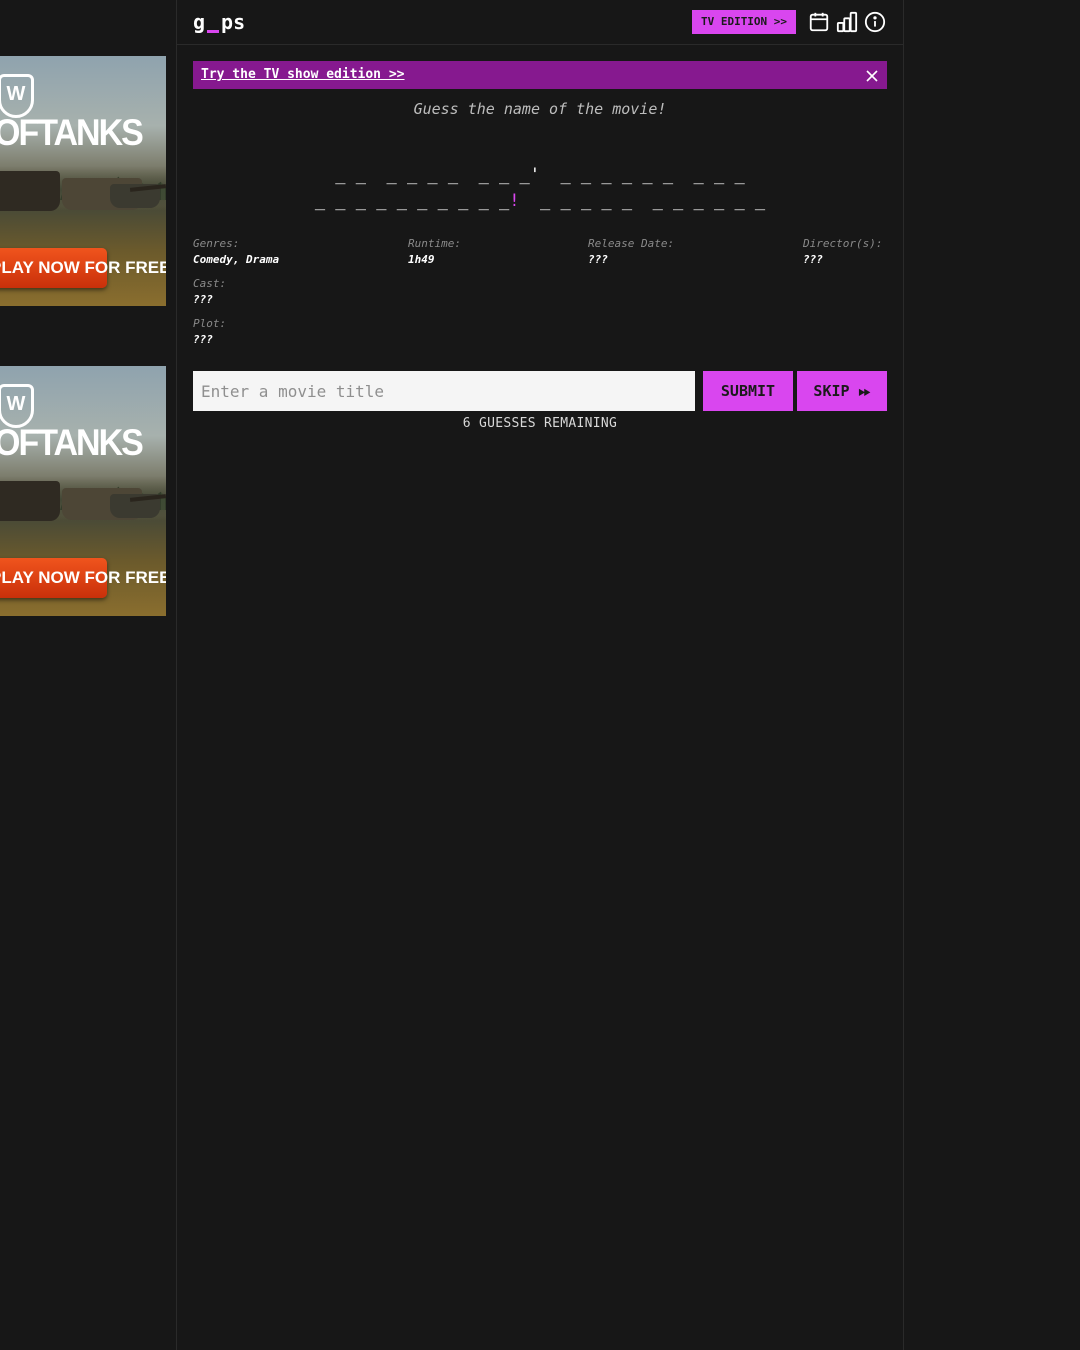  I want to click on app-header: g ps TV EDITION >>, so click(540, 22).